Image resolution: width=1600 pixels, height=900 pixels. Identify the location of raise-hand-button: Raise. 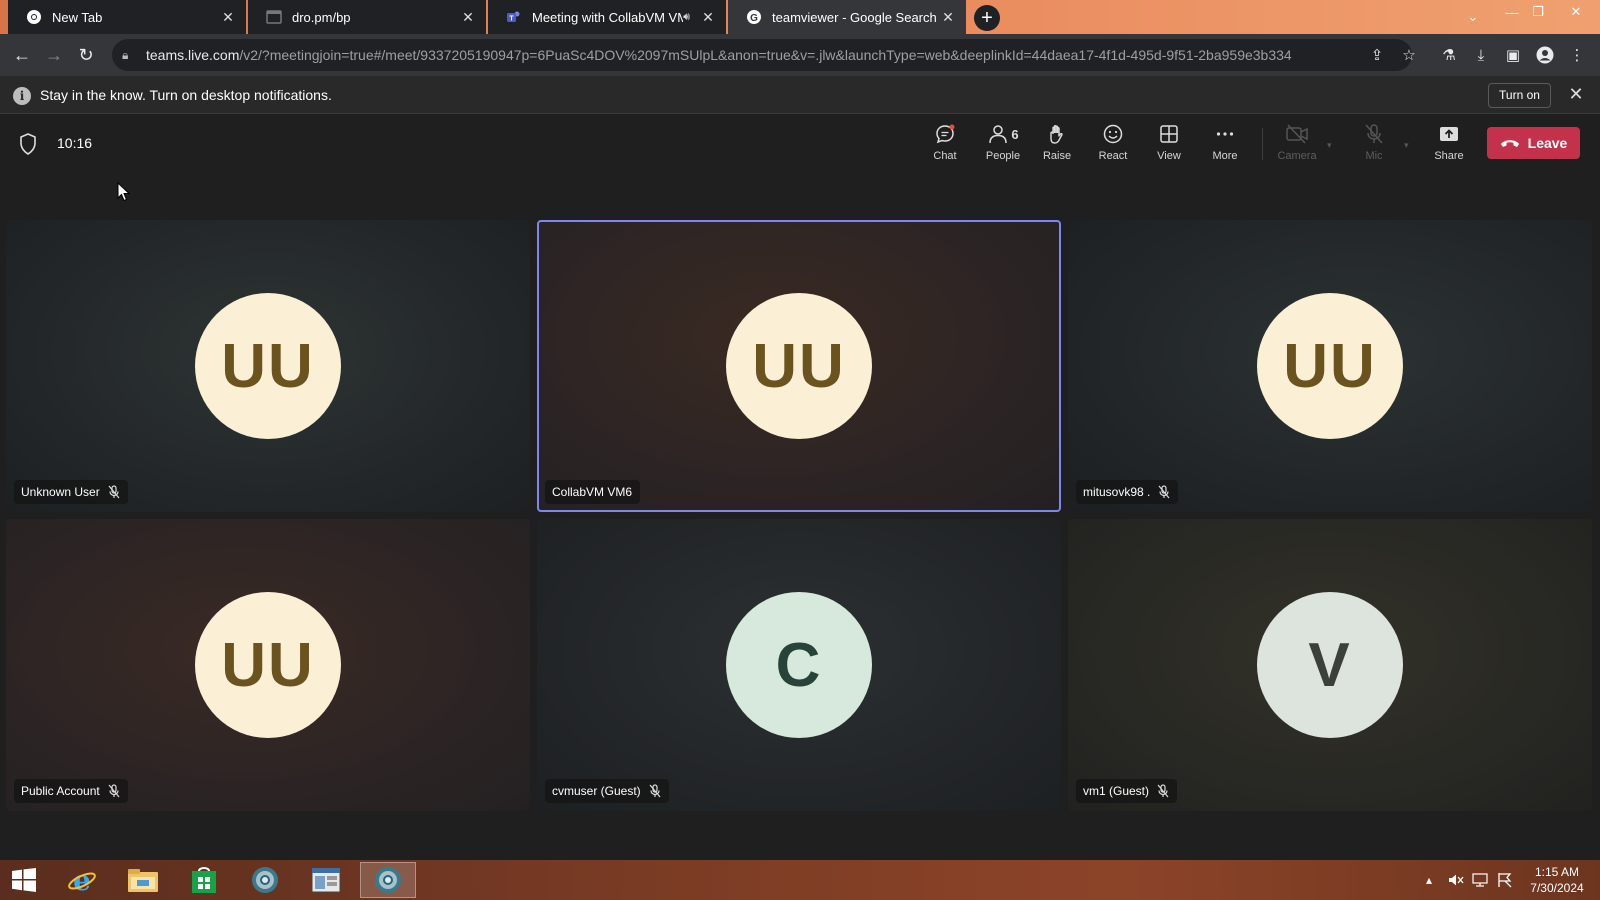
(1057, 144).